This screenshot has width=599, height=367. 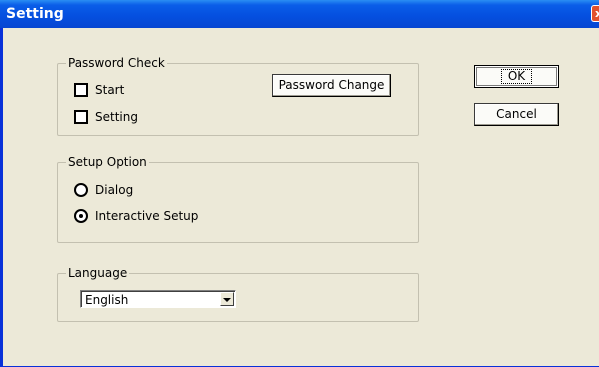 I want to click on start-checkbox-box, so click(x=81, y=90).